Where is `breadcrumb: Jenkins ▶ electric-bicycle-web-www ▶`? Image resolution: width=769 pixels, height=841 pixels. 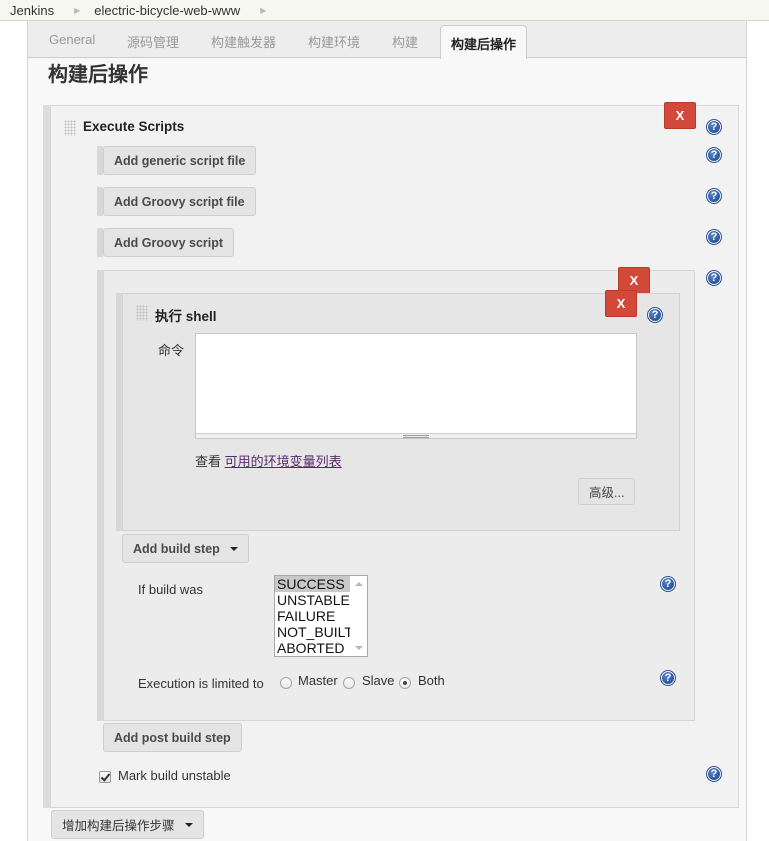
breadcrumb: Jenkins ▶ electric-bicycle-web-www ▶ is located at coordinates (384, 10).